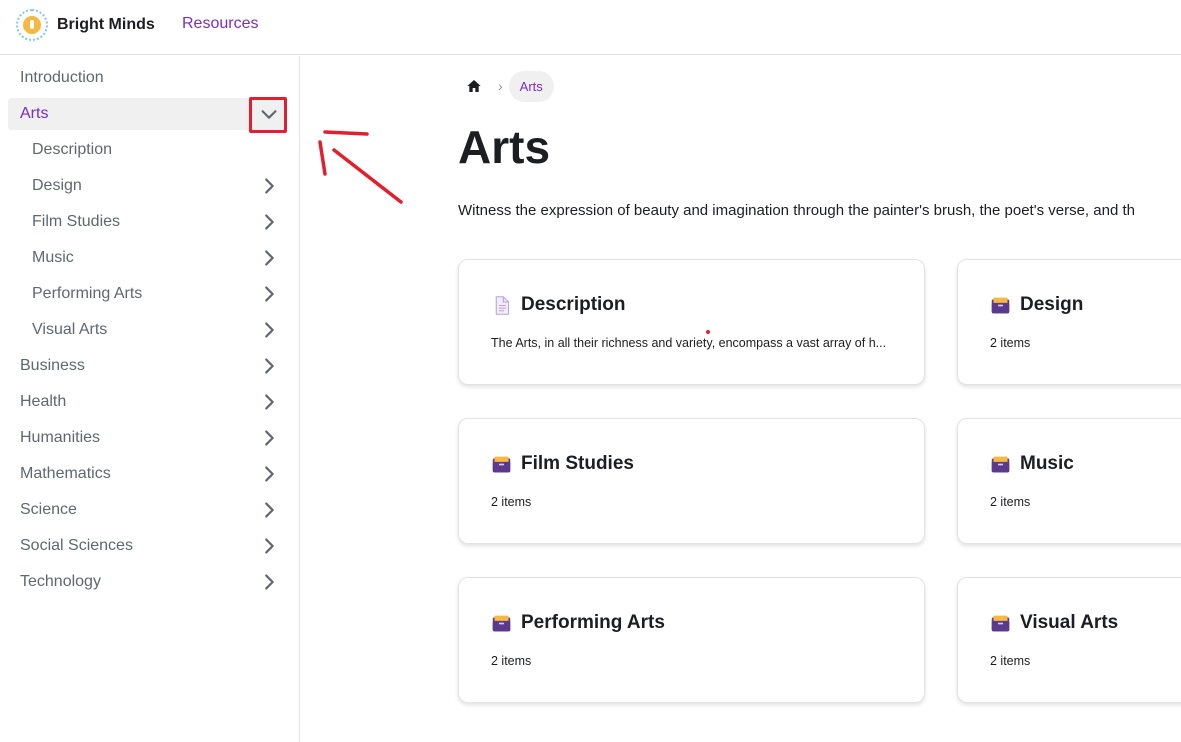 This screenshot has width=1181, height=742. I want to click on card-title: Description, so click(573, 304).